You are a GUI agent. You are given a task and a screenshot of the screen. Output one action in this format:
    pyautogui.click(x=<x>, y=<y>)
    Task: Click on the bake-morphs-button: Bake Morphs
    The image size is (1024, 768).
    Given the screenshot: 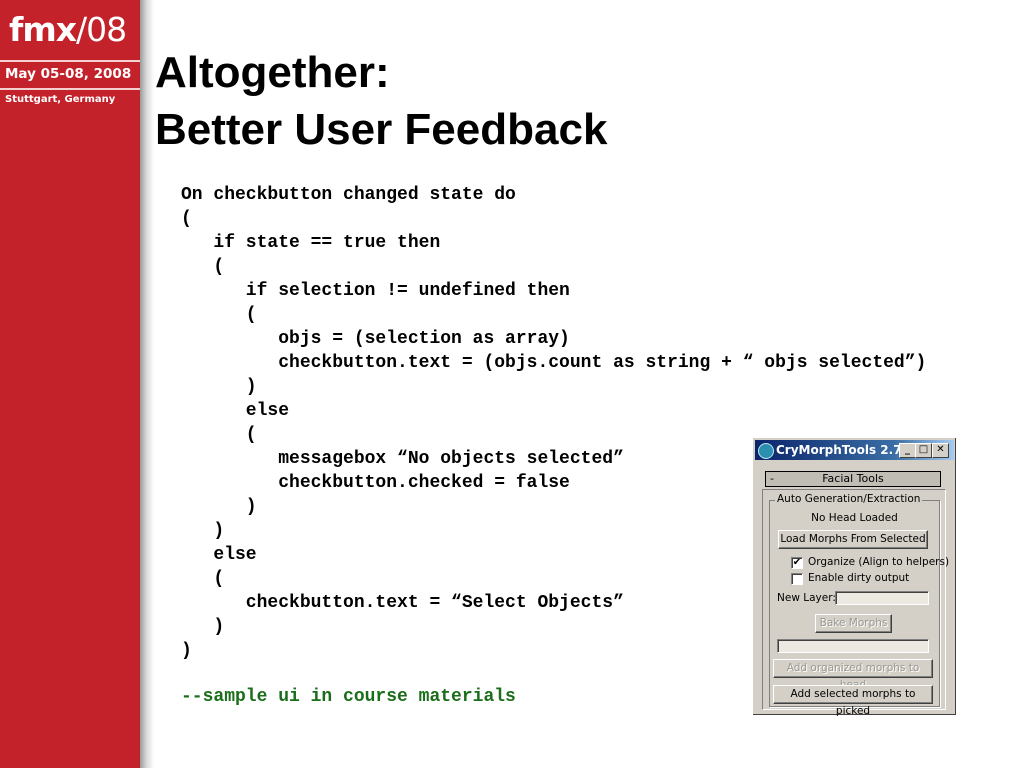 What is the action you would take?
    pyautogui.click(x=853, y=623)
    